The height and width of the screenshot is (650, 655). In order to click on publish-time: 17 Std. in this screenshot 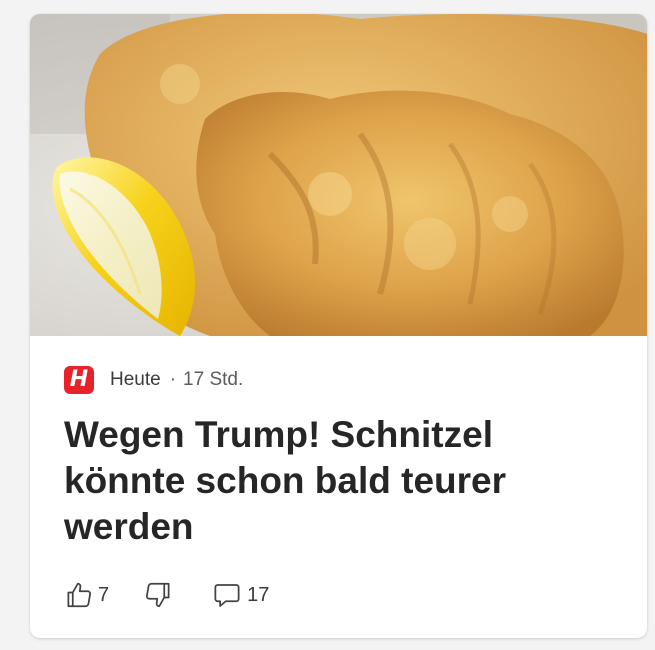, I will do `click(213, 379)`.